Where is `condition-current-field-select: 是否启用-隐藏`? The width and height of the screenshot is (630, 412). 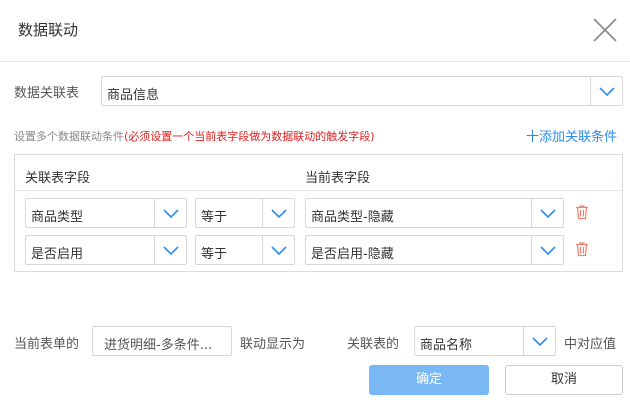 condition-current-field-select: 是否启用-隐藏 is located at coordinates (434, 250).